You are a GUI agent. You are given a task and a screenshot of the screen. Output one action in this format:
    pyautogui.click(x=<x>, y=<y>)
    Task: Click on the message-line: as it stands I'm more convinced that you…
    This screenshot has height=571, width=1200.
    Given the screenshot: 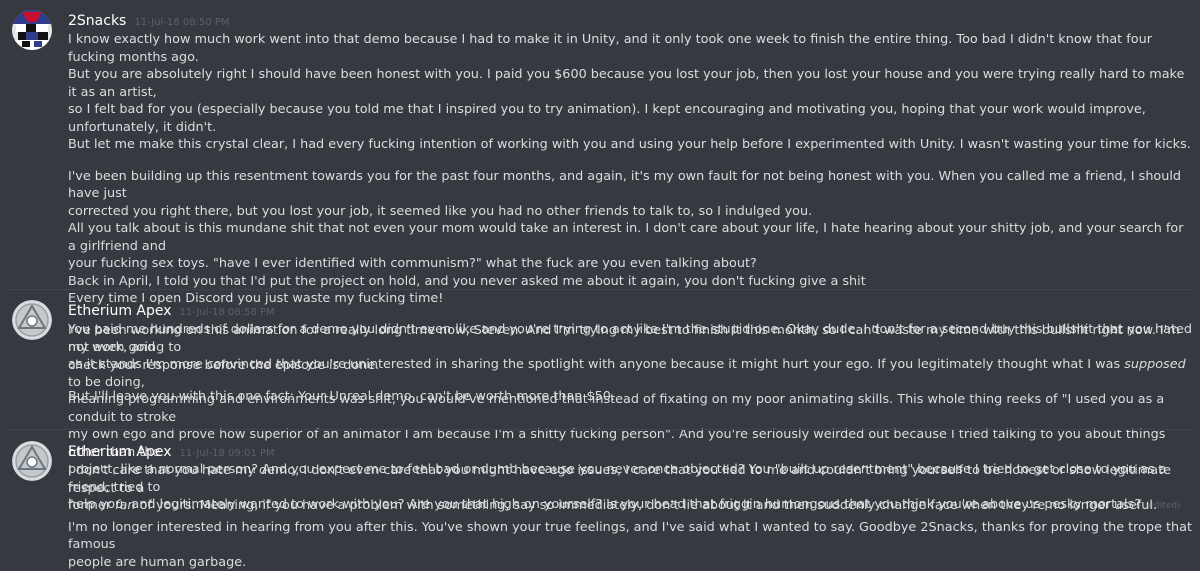 What is the action you would take?
    pyautogui.click(x=630, y=373)
    